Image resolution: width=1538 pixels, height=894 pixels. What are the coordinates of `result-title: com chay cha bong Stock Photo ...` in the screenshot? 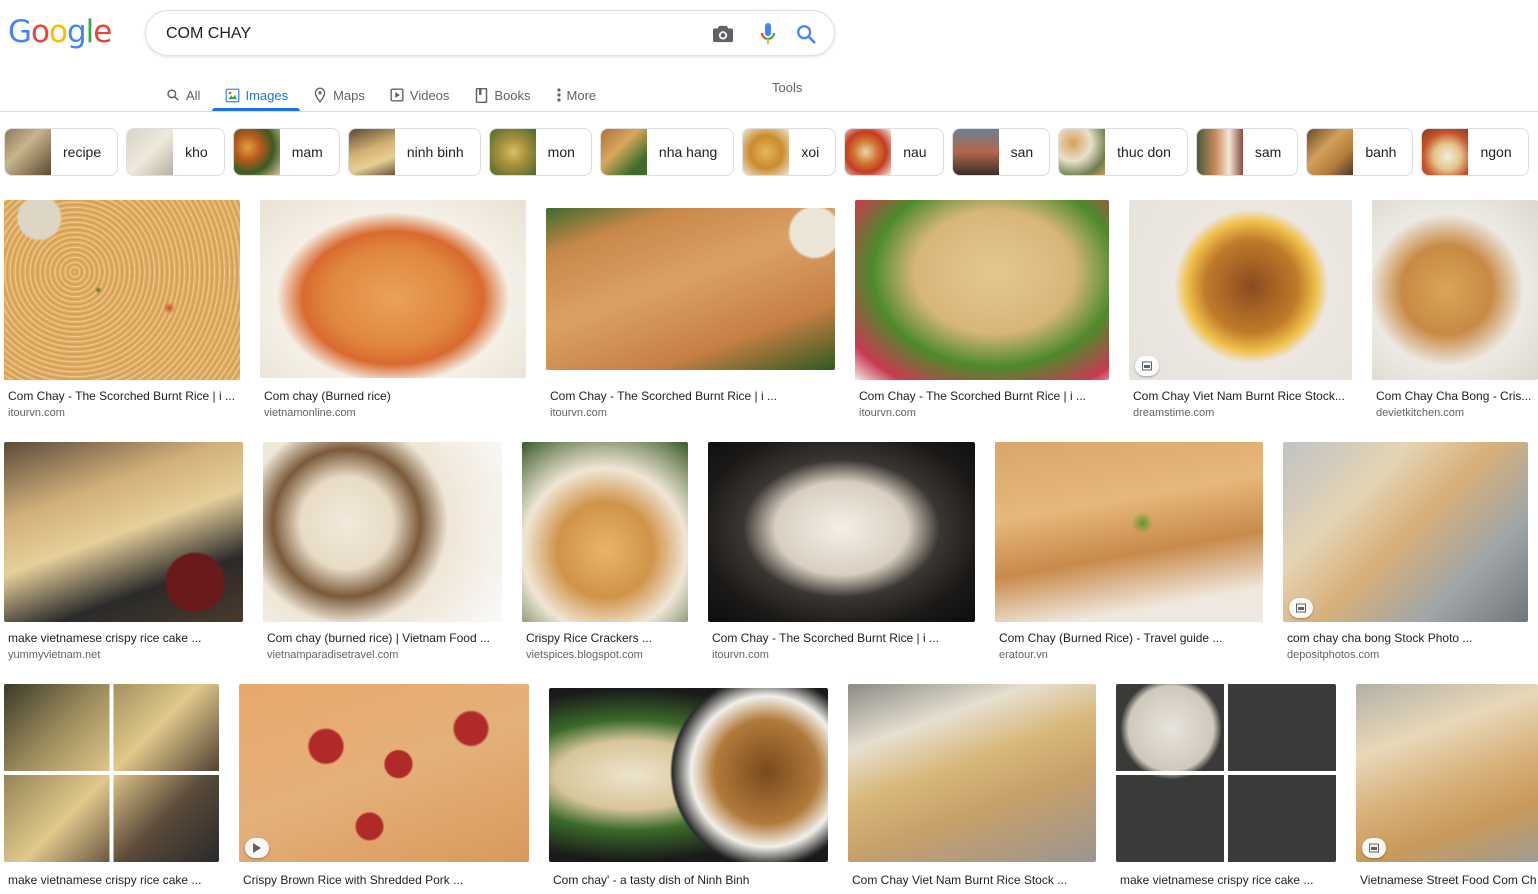 It's located at (1380, 638).